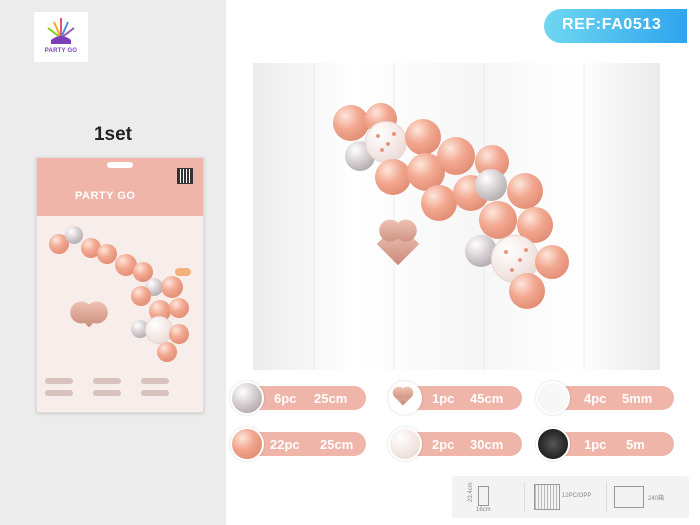 The height and width of the screenshot is (525, 700). What do you see at coordinates (547, 497) in the screenshot?
I see `opp-bag-icon` at bounding box center [547, 497].